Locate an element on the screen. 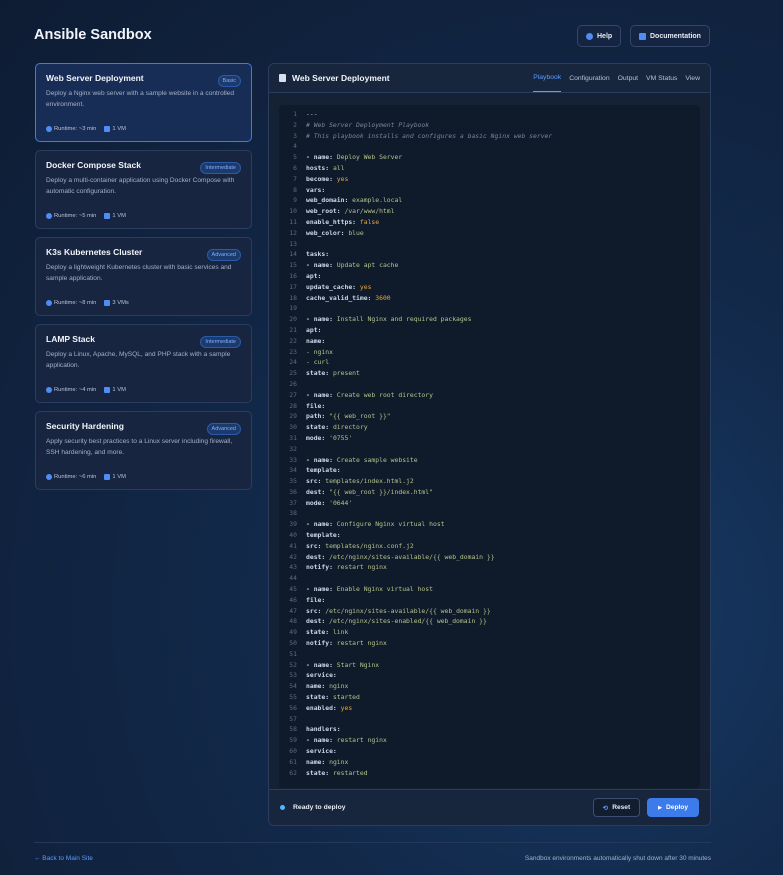  line-number: 6 is located at coordinates (295, 167).